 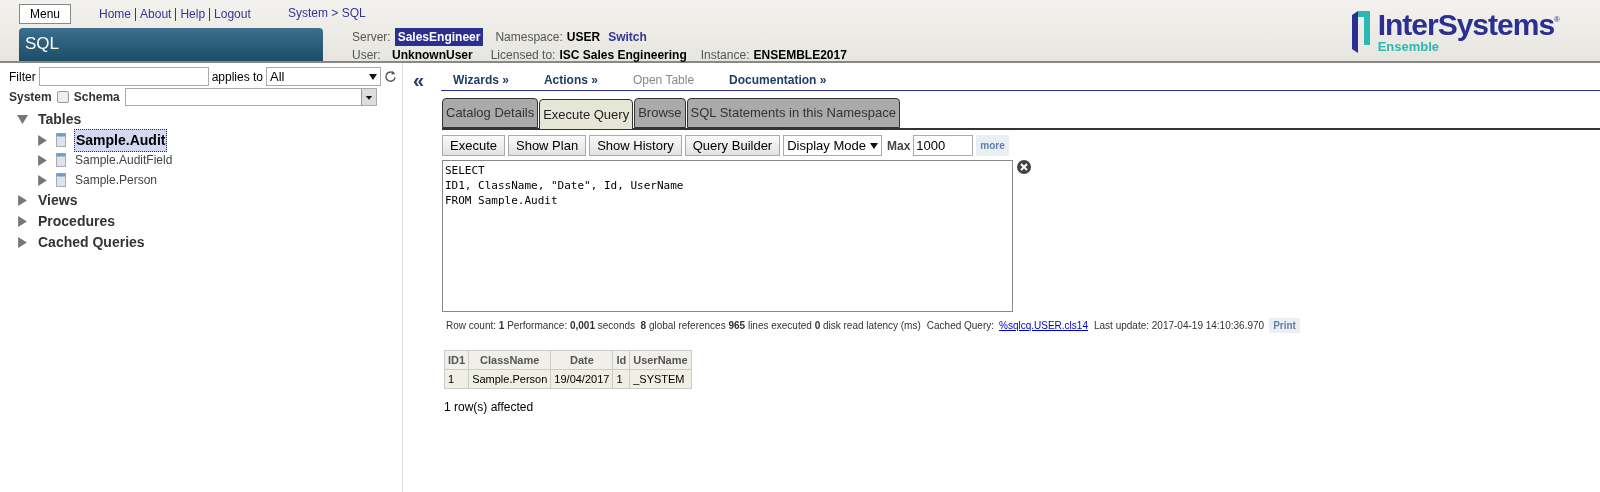 I want to click on query-statistics: Row count: 1 Performance: 0,001 seconds 8 global references 965 lines executed 0 disk read latency (ms), so click(x=683, y=326).